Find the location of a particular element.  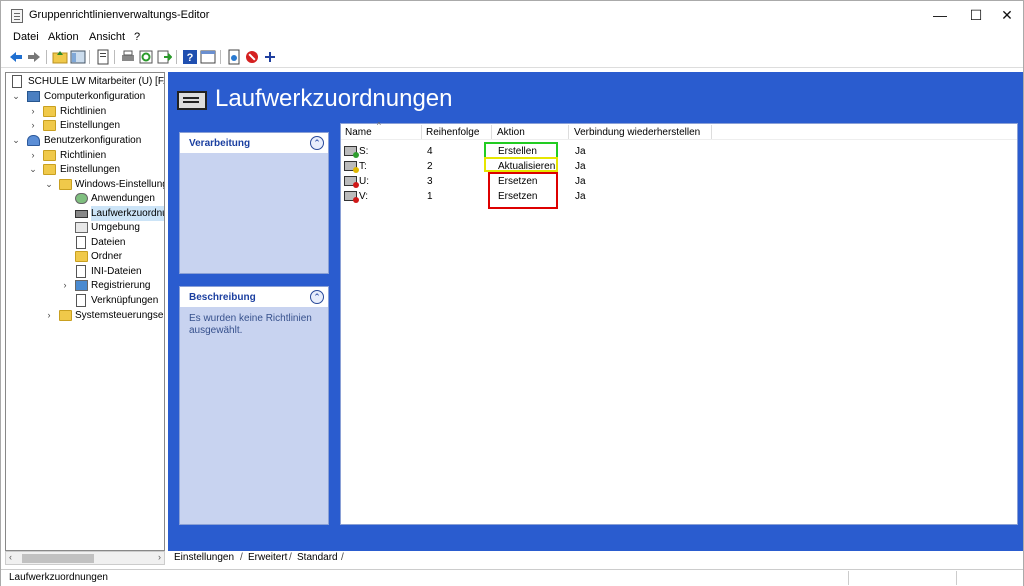

tree-item-label: Windows-Einstellung is located at coordinates (120, 184).